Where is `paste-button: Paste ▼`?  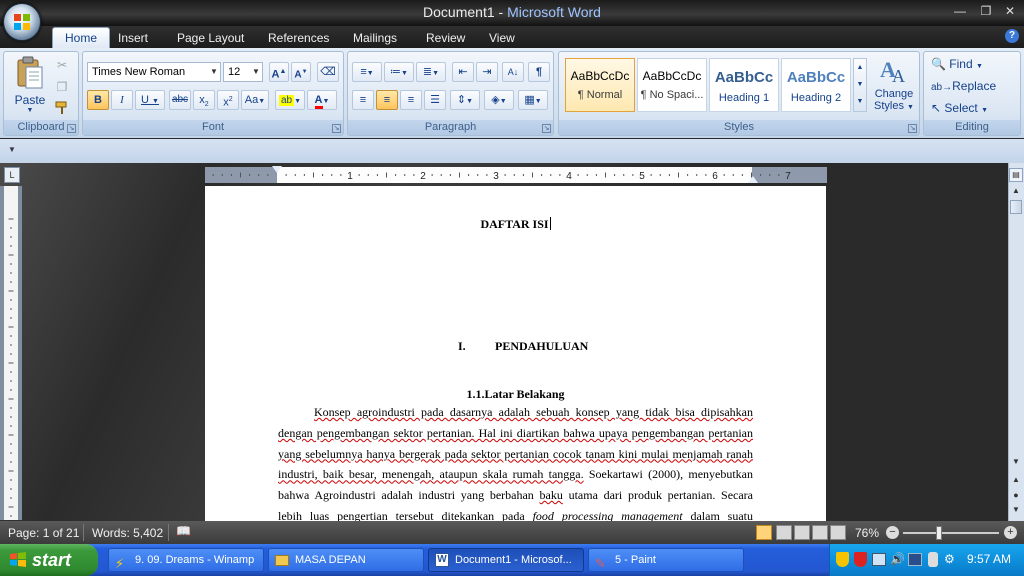 paste-button: Paste ▼ is located at coordinates (30, 85).